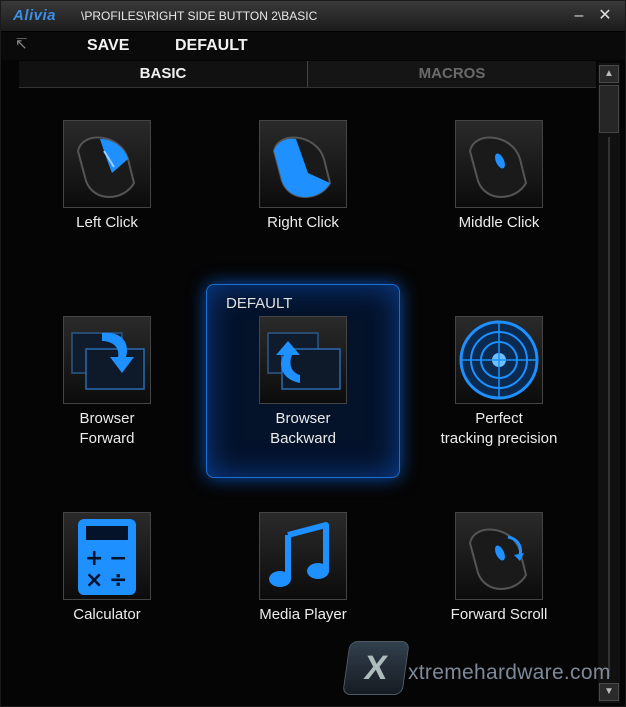 The height and width of the screenshot is (707, 626). What do you see at coordinates (35, 15) in the screenshot?
I see `app-logo: Alivia` at bounding box center [35, 15].